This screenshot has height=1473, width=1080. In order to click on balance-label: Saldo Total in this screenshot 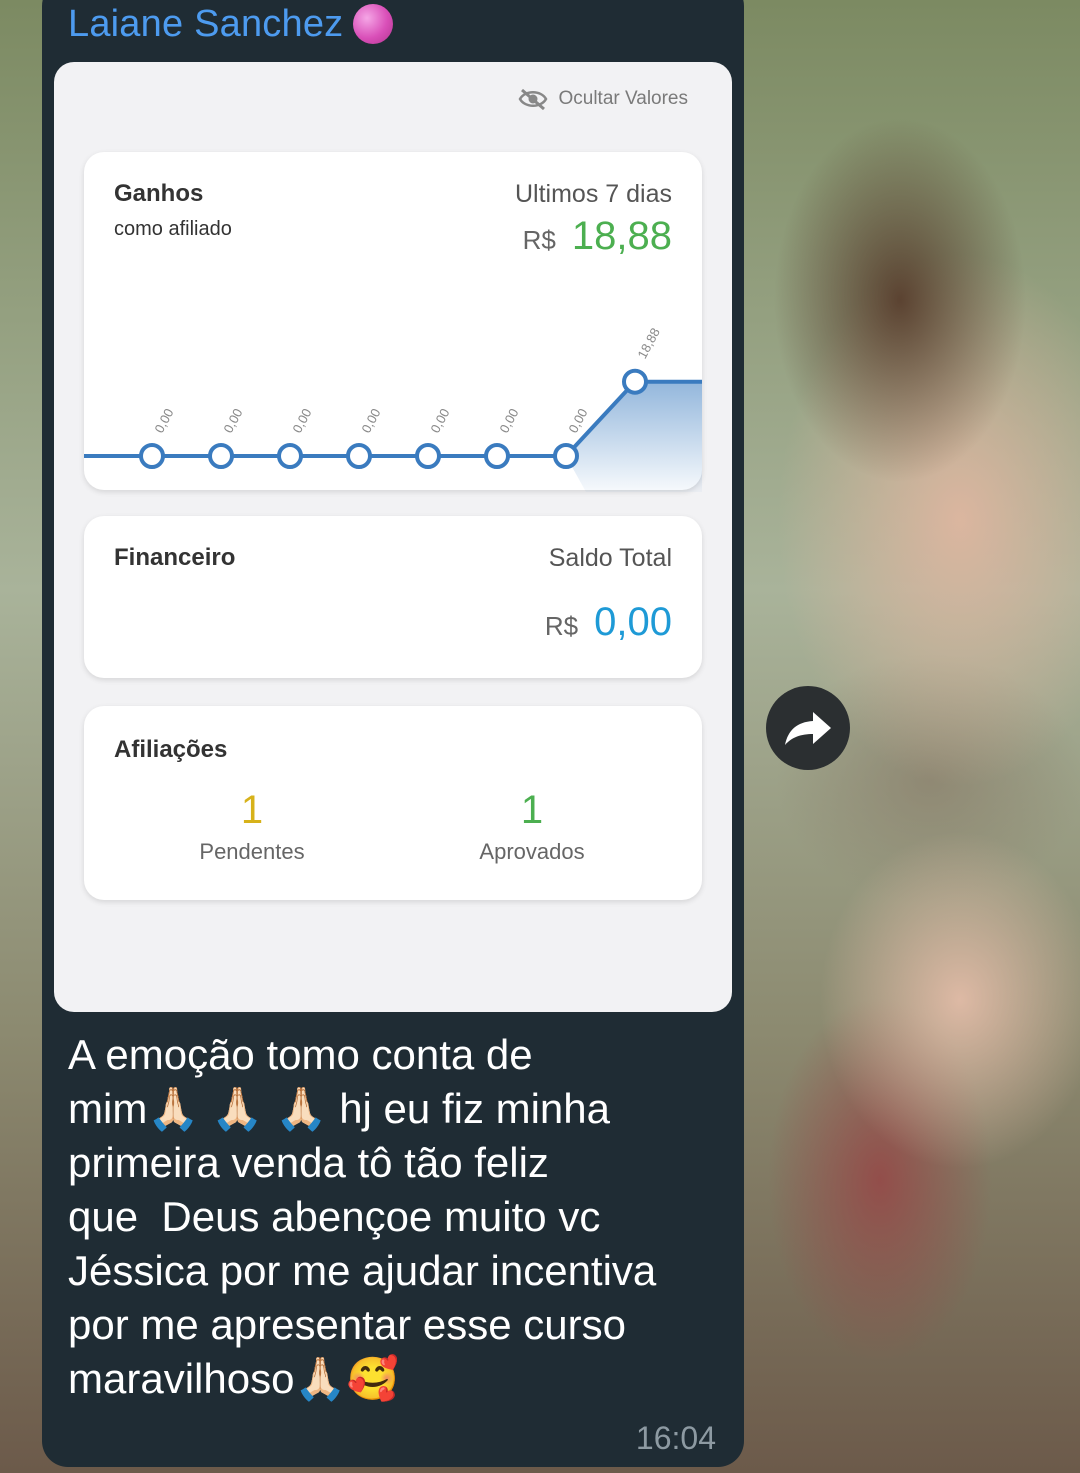, I will do `click(610, 558)`.